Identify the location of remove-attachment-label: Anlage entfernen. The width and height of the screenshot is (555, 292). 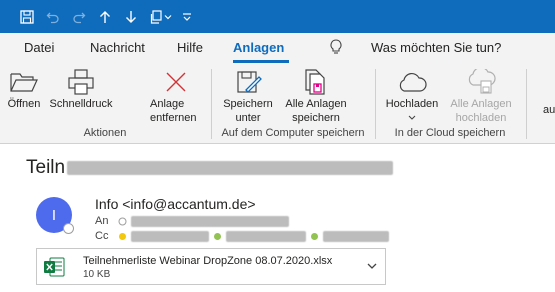
(173, 111).